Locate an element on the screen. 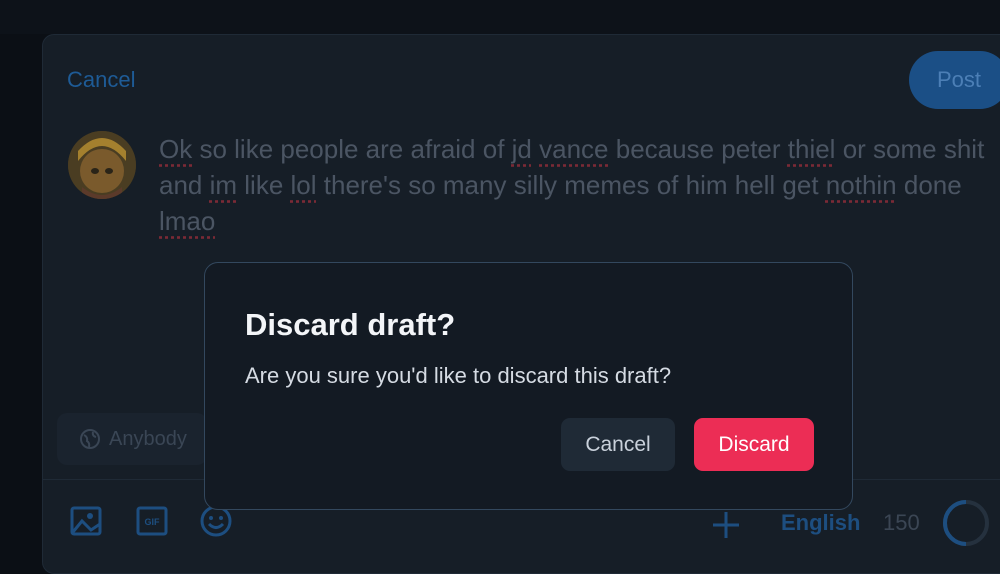 The image size is (1000, 574). misspelled-word: im is located at coordinates (223, 185).